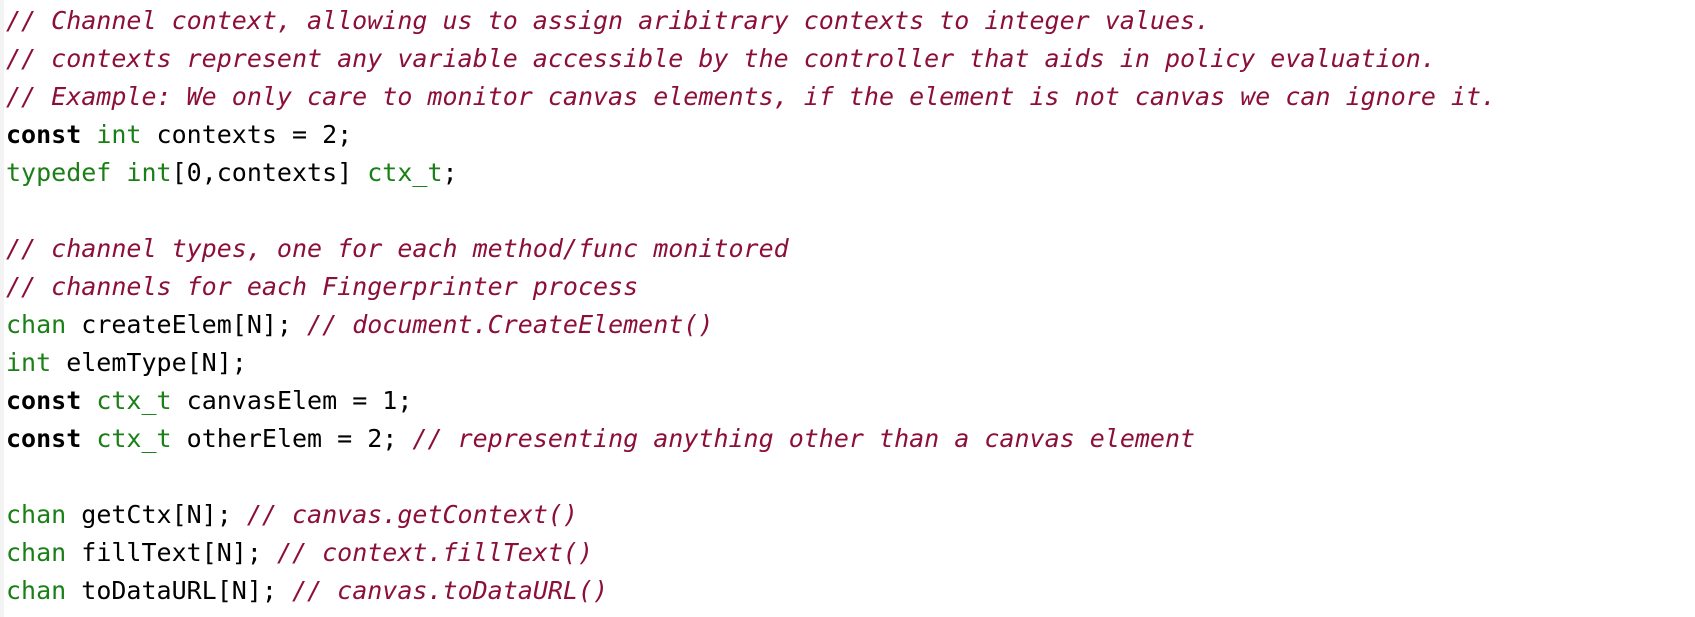 This screenshot has width=1695, height=617. Describe the element at coordinates (751, 173) in the screenshot. I see `code-line: typedef int[0,contexts] ctx_t;` at that location.